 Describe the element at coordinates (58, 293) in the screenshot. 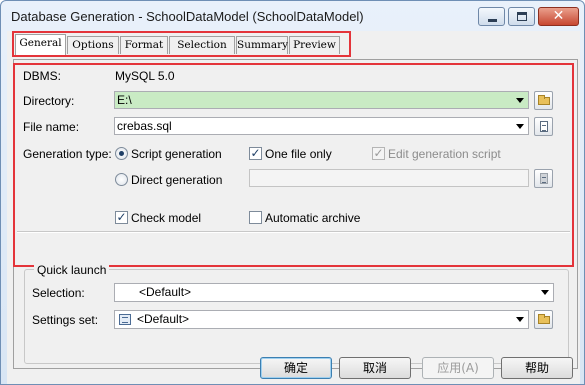

I see `selection-label: Selection:` at that location.